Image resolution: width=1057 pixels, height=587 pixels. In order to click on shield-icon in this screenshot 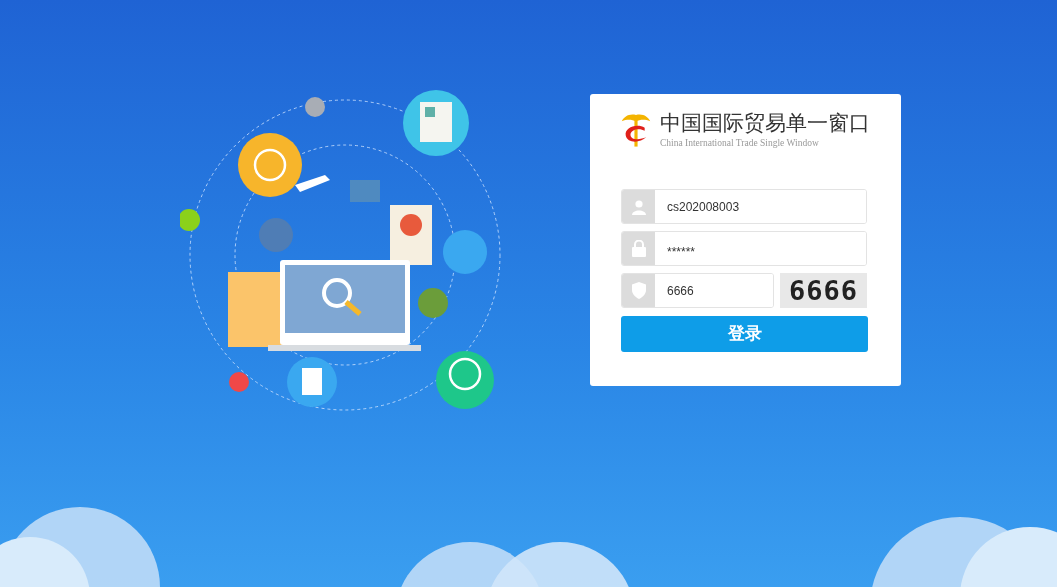, I will do `click(638, 290)`.